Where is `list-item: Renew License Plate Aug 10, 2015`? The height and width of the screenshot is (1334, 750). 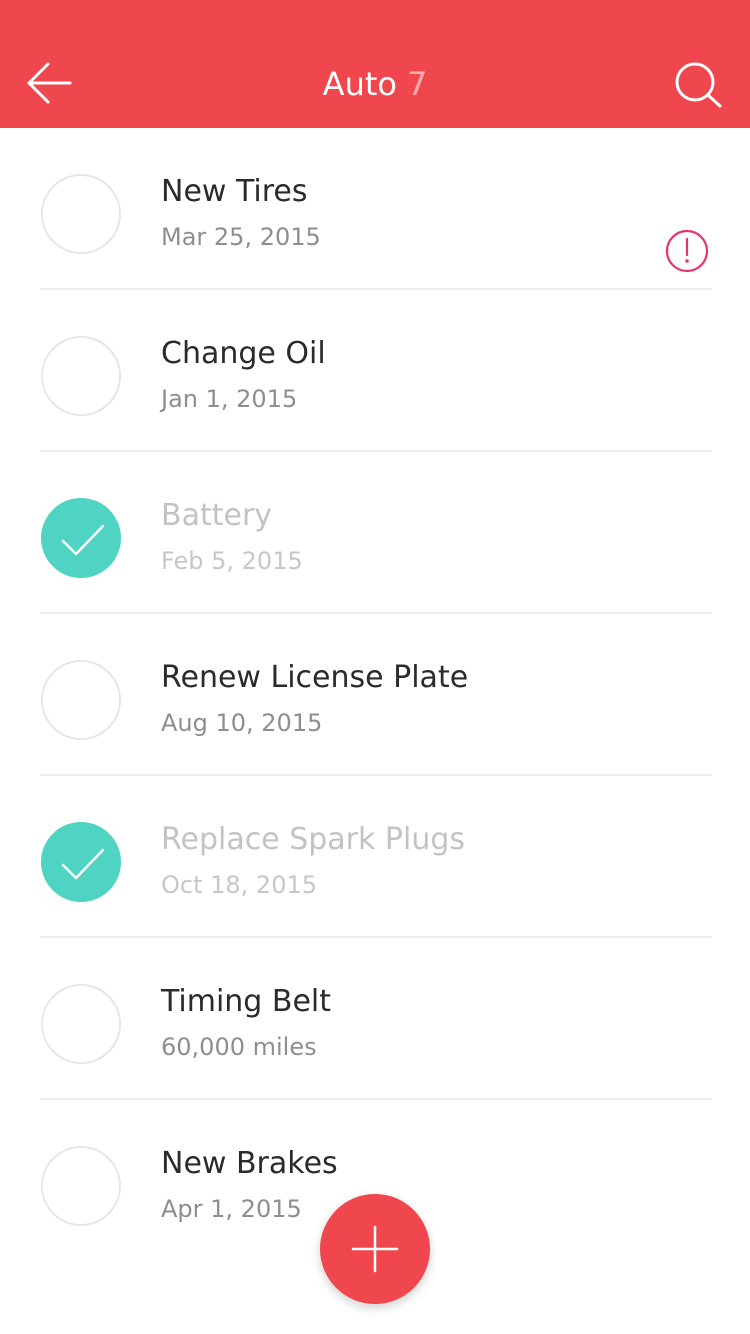 list-item: Renew License Plate Aug 10, 2015 is located at coordinates (375, 695).